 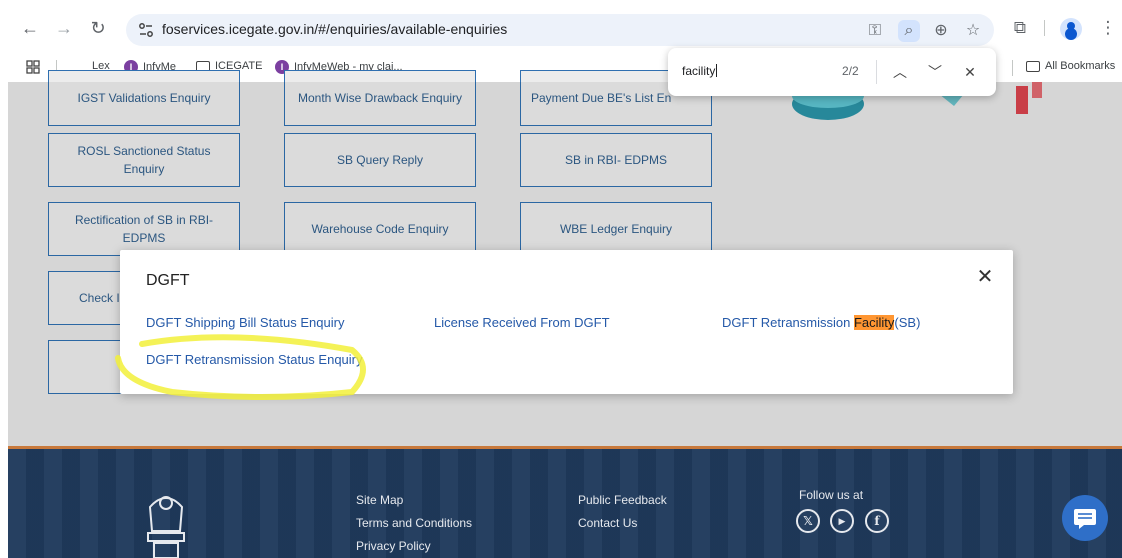 I want to click on link-dgft-retransmission-facility: DGFT Retransmission Facility(SB), so click(x=821, y=322).